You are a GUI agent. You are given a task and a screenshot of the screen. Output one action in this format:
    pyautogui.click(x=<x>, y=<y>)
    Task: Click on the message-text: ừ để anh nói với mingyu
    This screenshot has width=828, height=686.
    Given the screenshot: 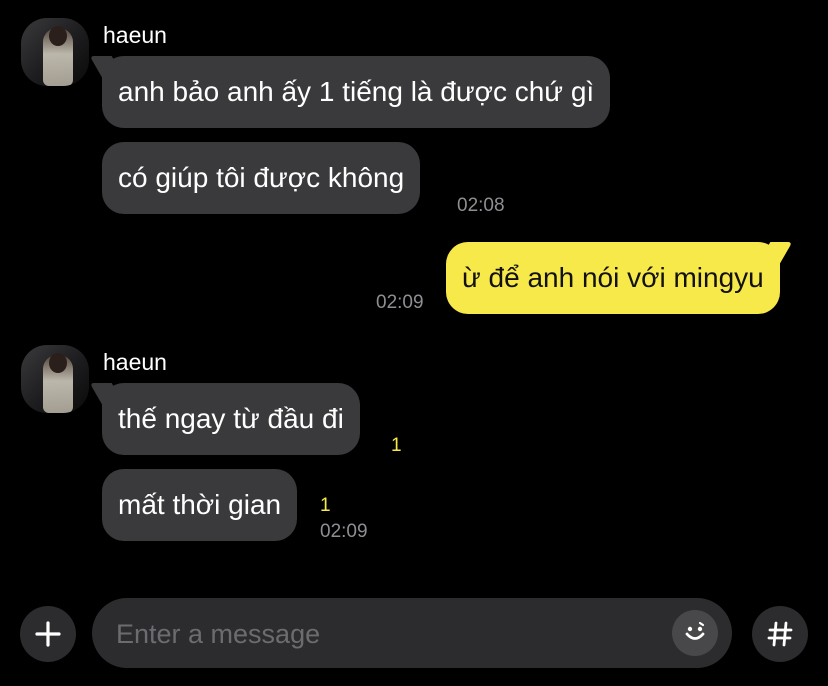 What is the action you would take?
    pyautogui.click(x=613, y=277)
    